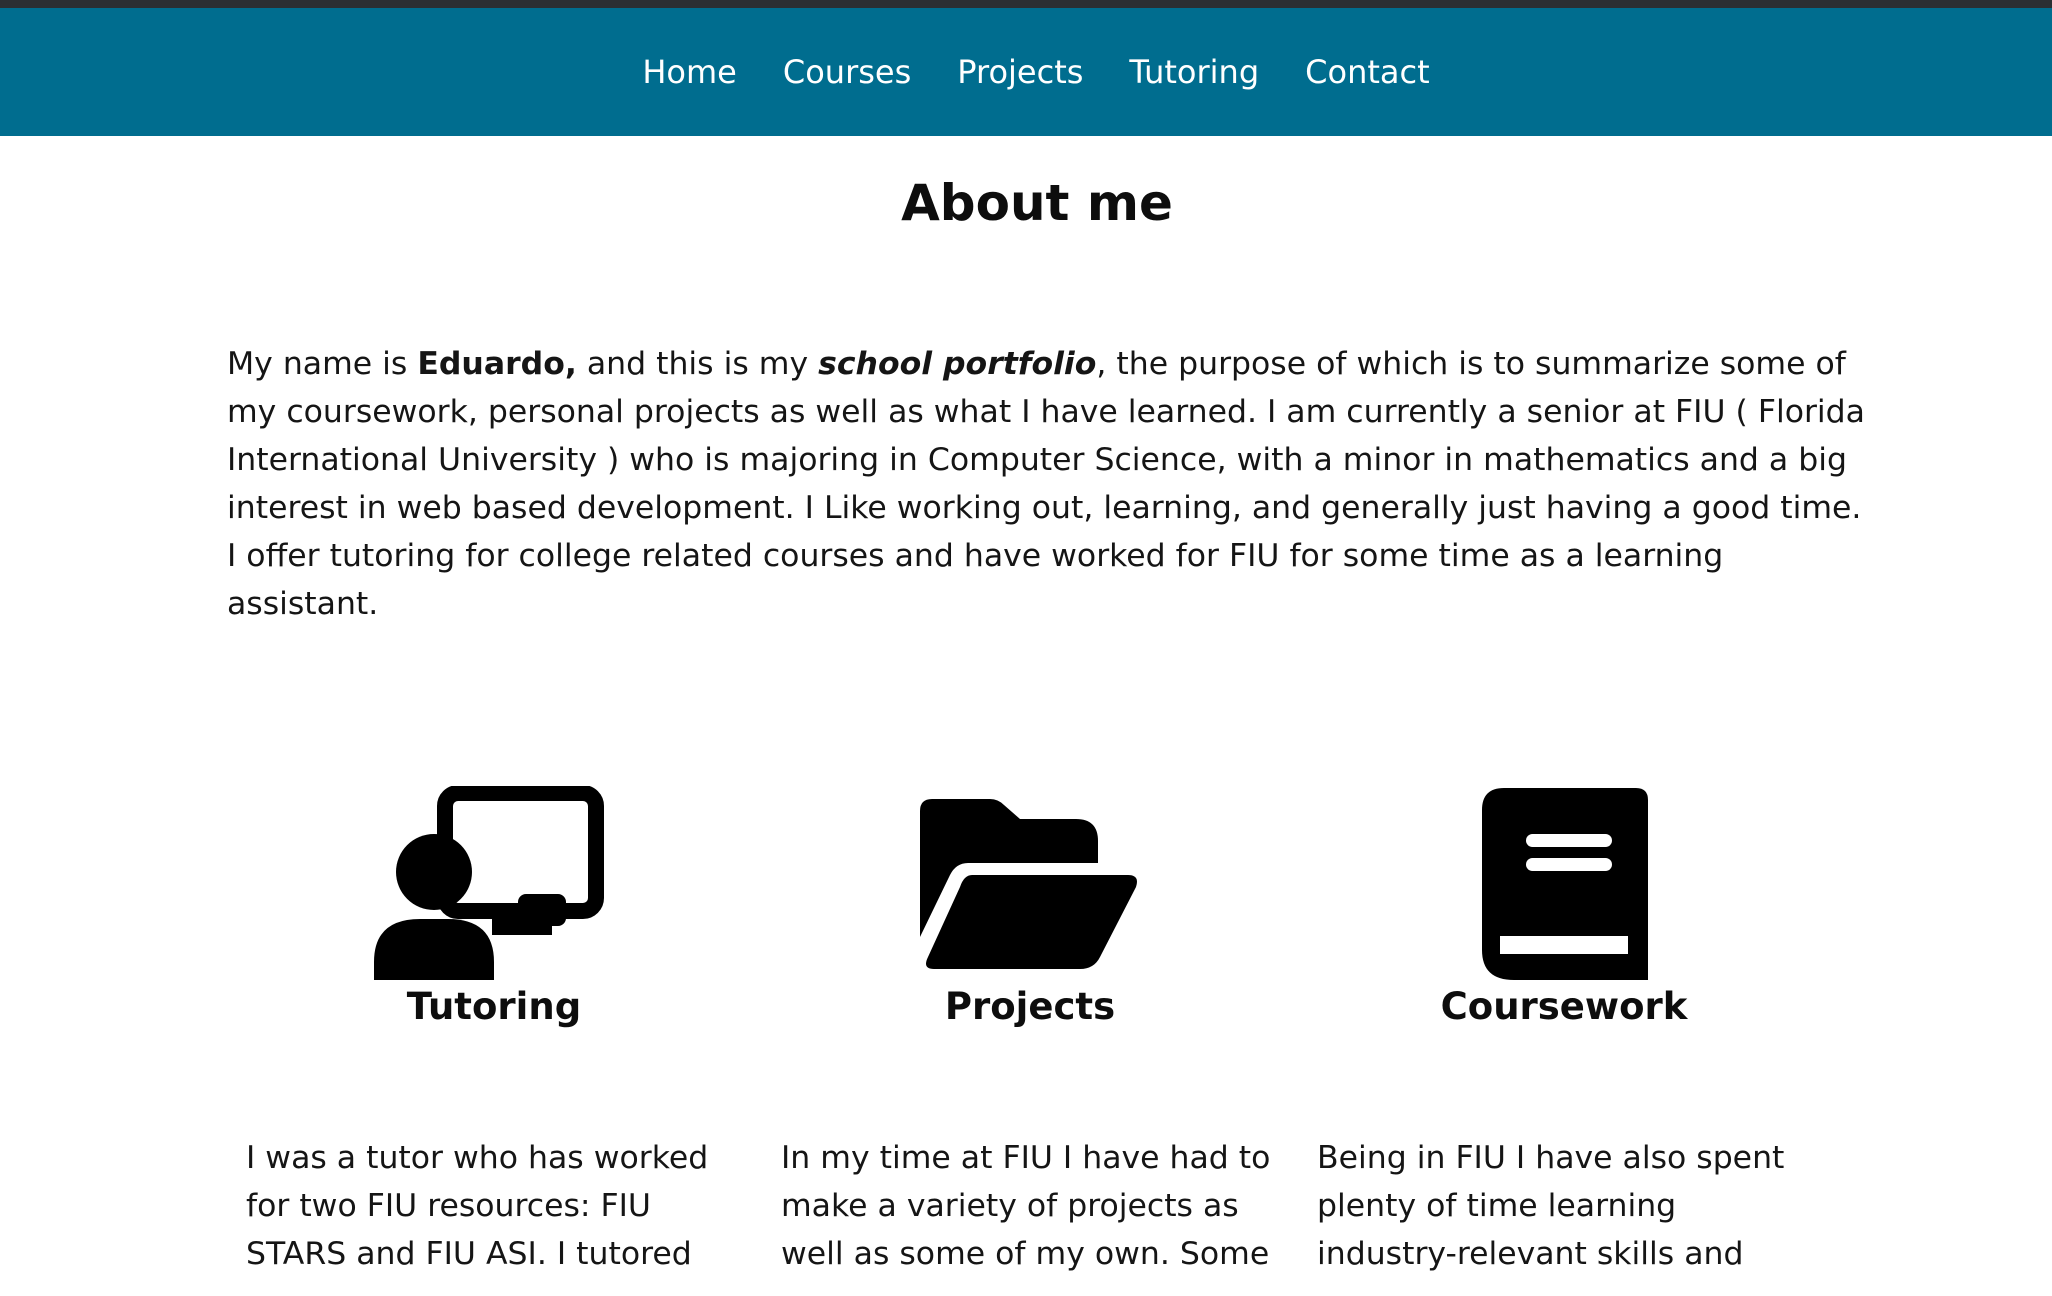  Describe the element at coordinates (1020, 72) in the screenshot. I see `nav-projects-link: Projects` at that location.